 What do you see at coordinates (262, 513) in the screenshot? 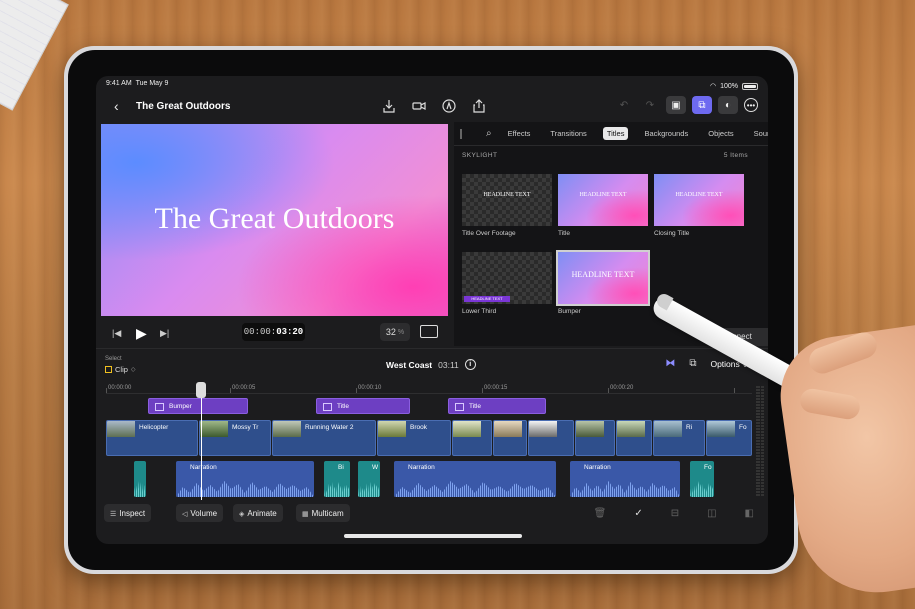
I see `animate-label: Animate` at bounding box center [262, 513].